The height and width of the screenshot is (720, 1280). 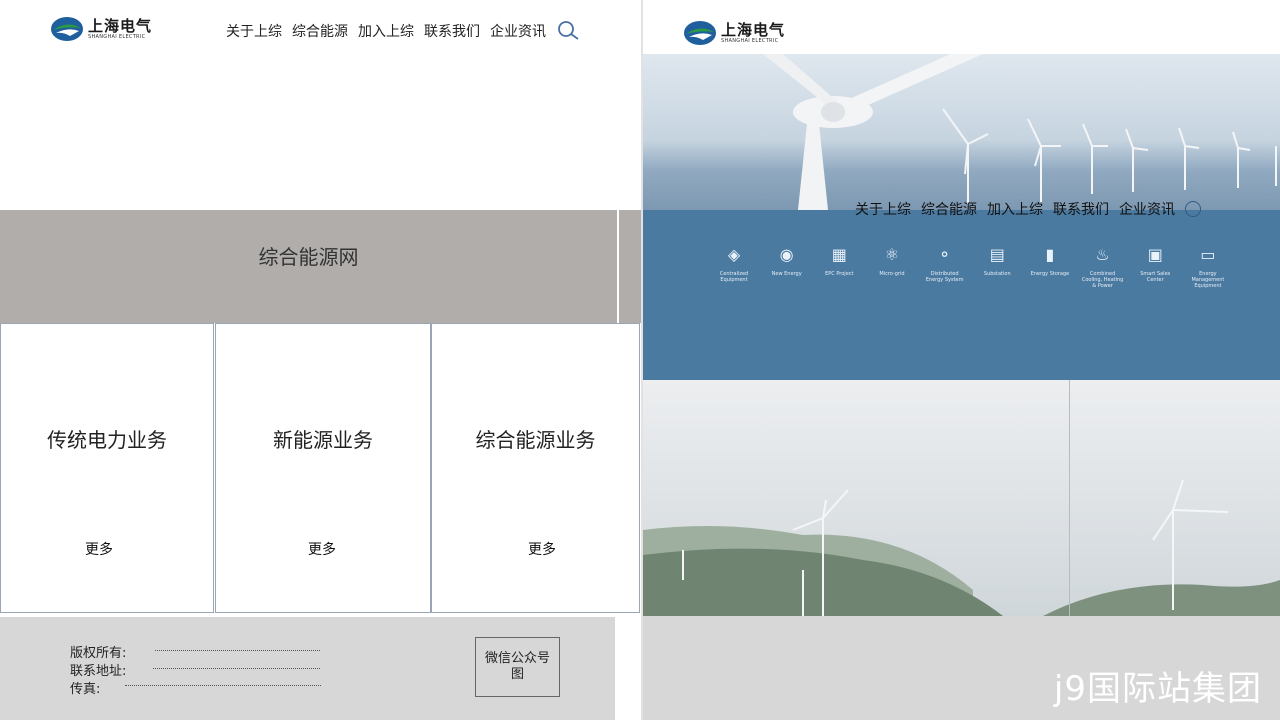 What do you see at coordinates (892, 266) in the screenshot?
I see `service-micro-grid: ⚛ Micro-grid` at bounding box center [892, 266].